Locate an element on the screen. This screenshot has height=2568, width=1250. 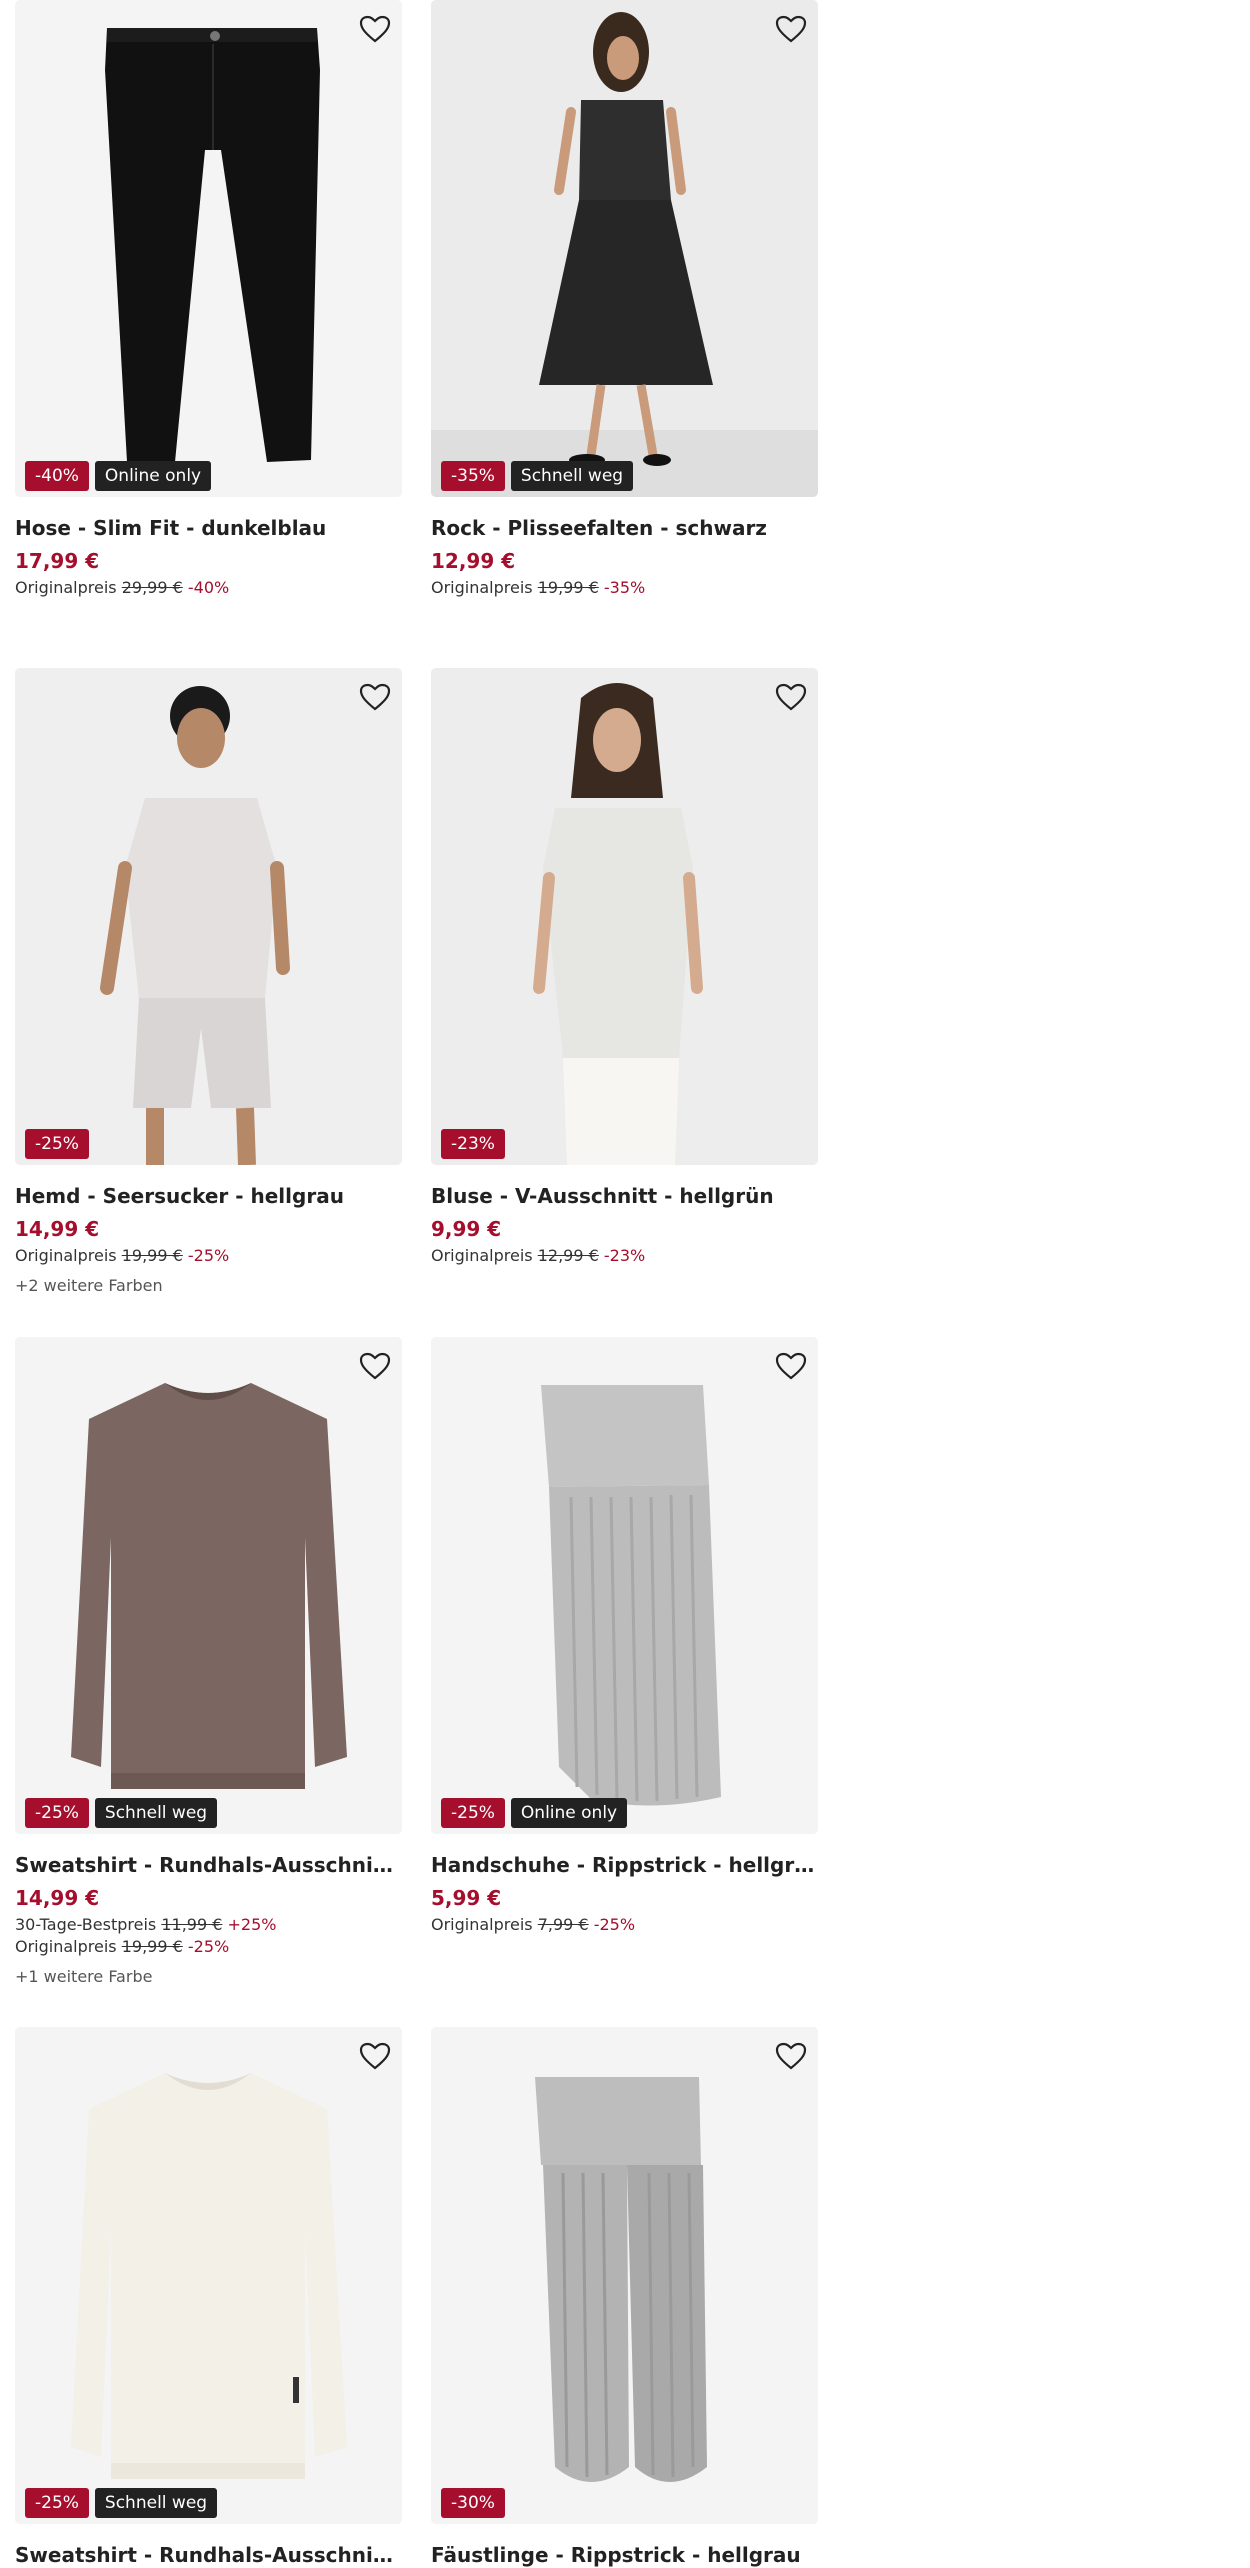
product-title: Bluse - V-Ausschnitt - hellgrün is located at coordinates (624, 1196).